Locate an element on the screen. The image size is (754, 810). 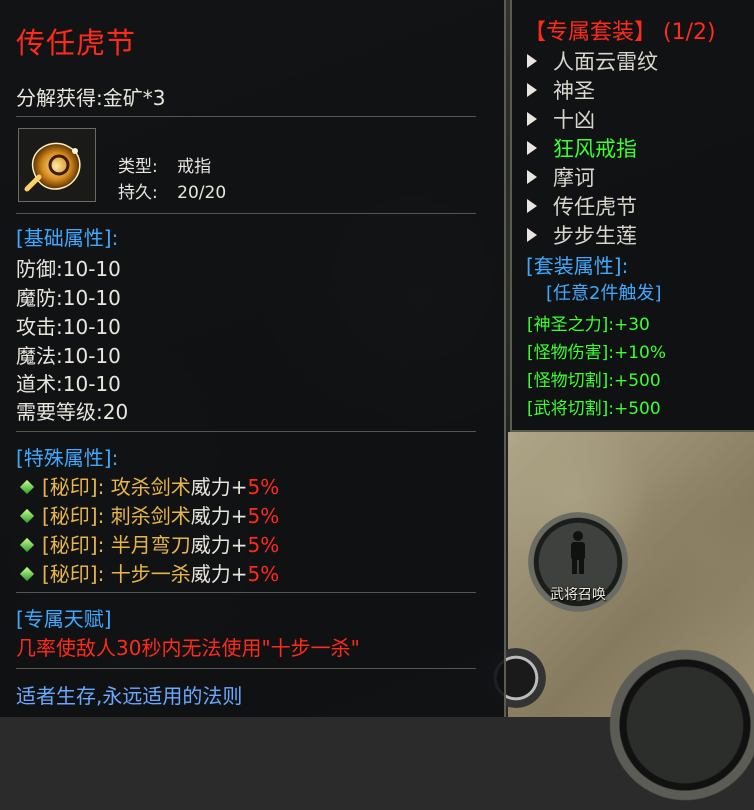
motto-text: 适者生存,永远适用的法则 is located at coordinates (129, 696).